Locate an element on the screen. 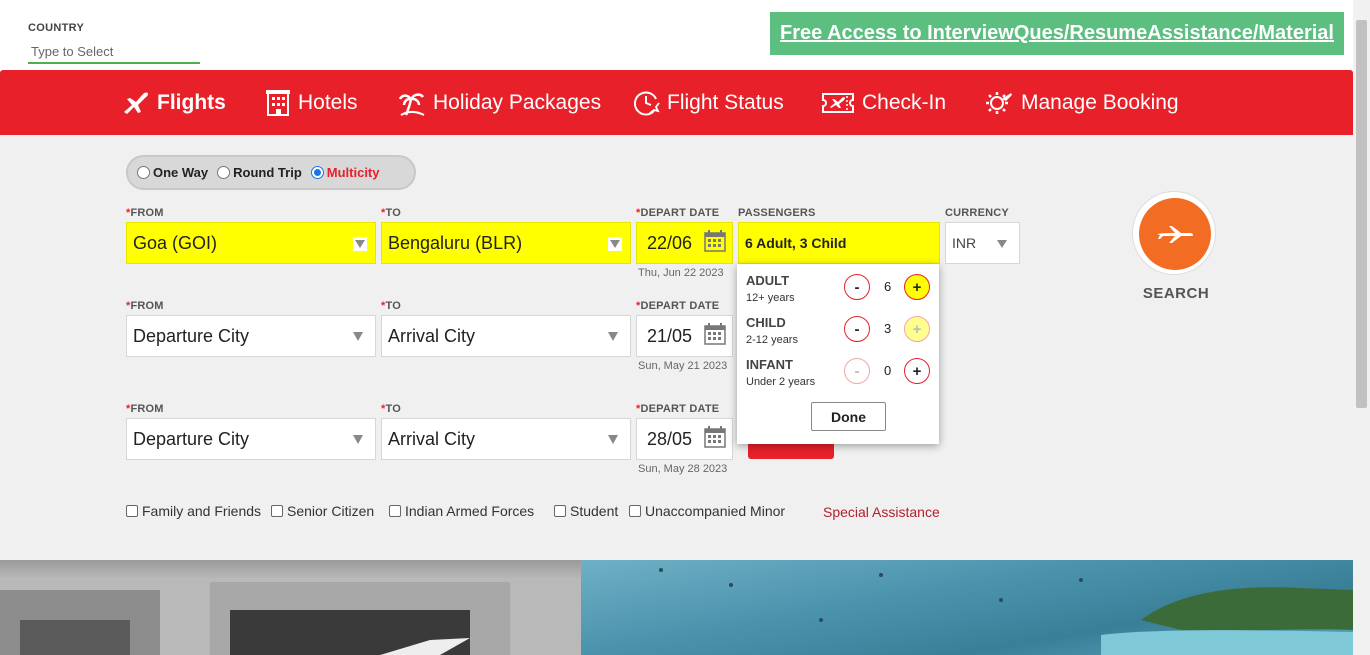 The width and height of the screenshot is (1370, 655). nav-flight-status-label: Flight Status is located at coordinates (725, 102).